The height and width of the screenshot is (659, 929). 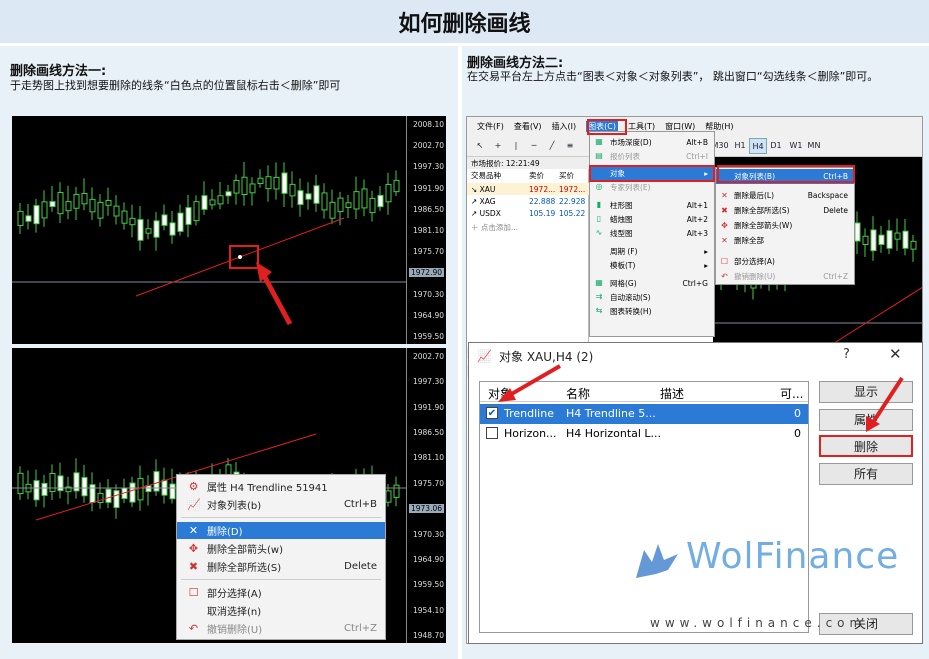 What do you see at coordinates (758, 146) in the screenshot?
I see `timeframe-button: H4` at bounding box center [758, 146].